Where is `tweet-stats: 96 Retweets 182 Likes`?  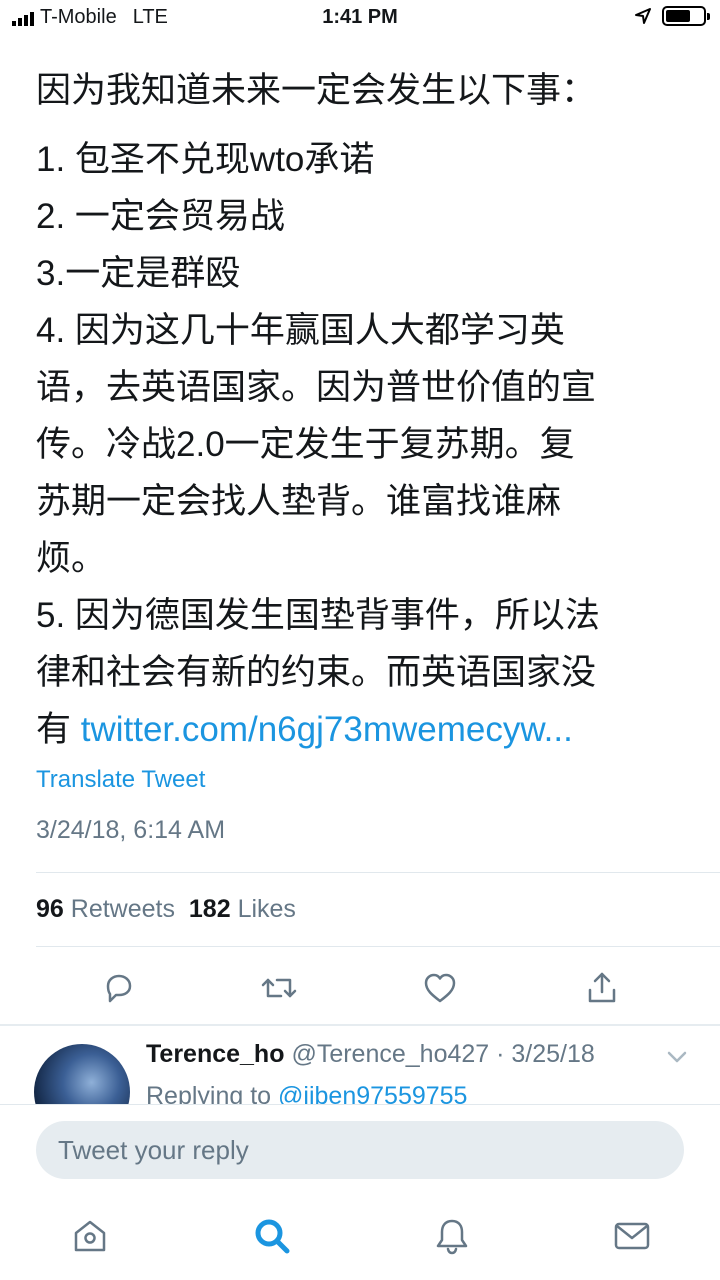
tweet-stats: 96 Retweets 182 Likes is located at coordinates (166, 909).